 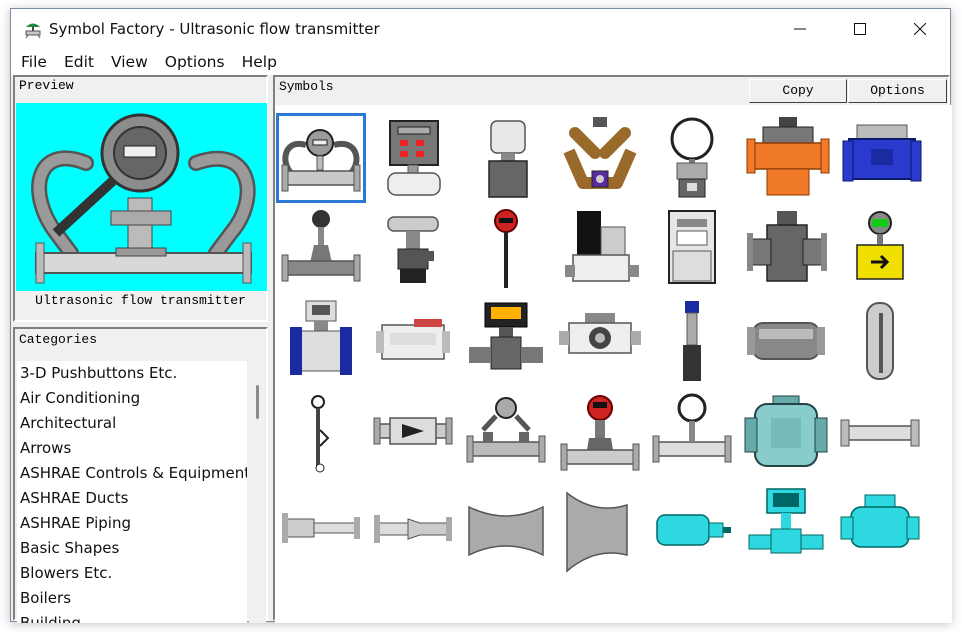 I want to click on preview-panel: Preview Ultrasonic flow transmitter, so click(x=140, y=198).